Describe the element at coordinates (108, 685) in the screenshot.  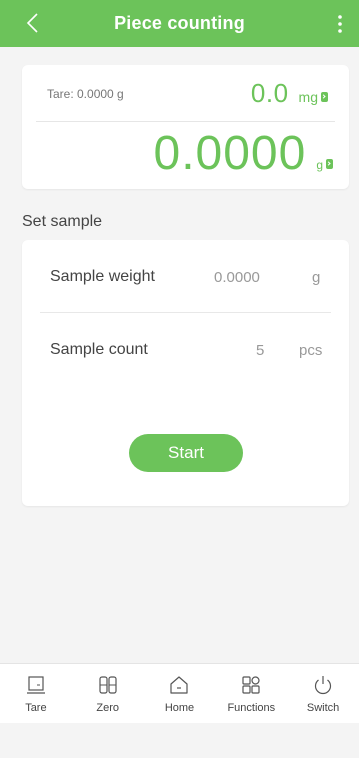
I see `zero-icon` at that location.